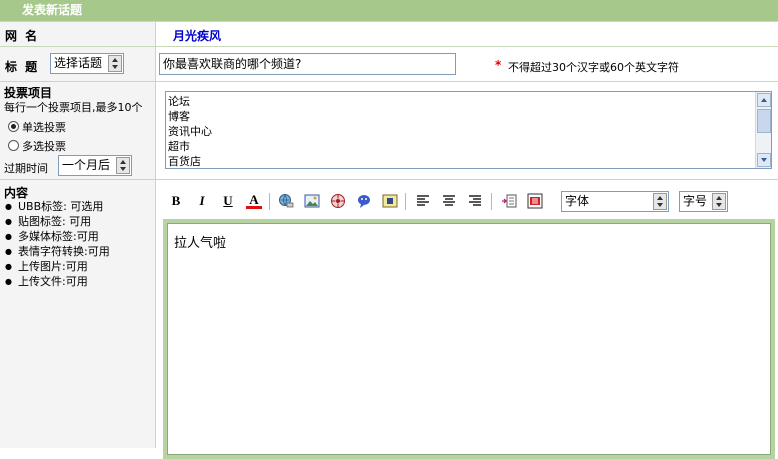  I want to click on rule-item: ● UBB标签: 可选用, so click(57, 206).